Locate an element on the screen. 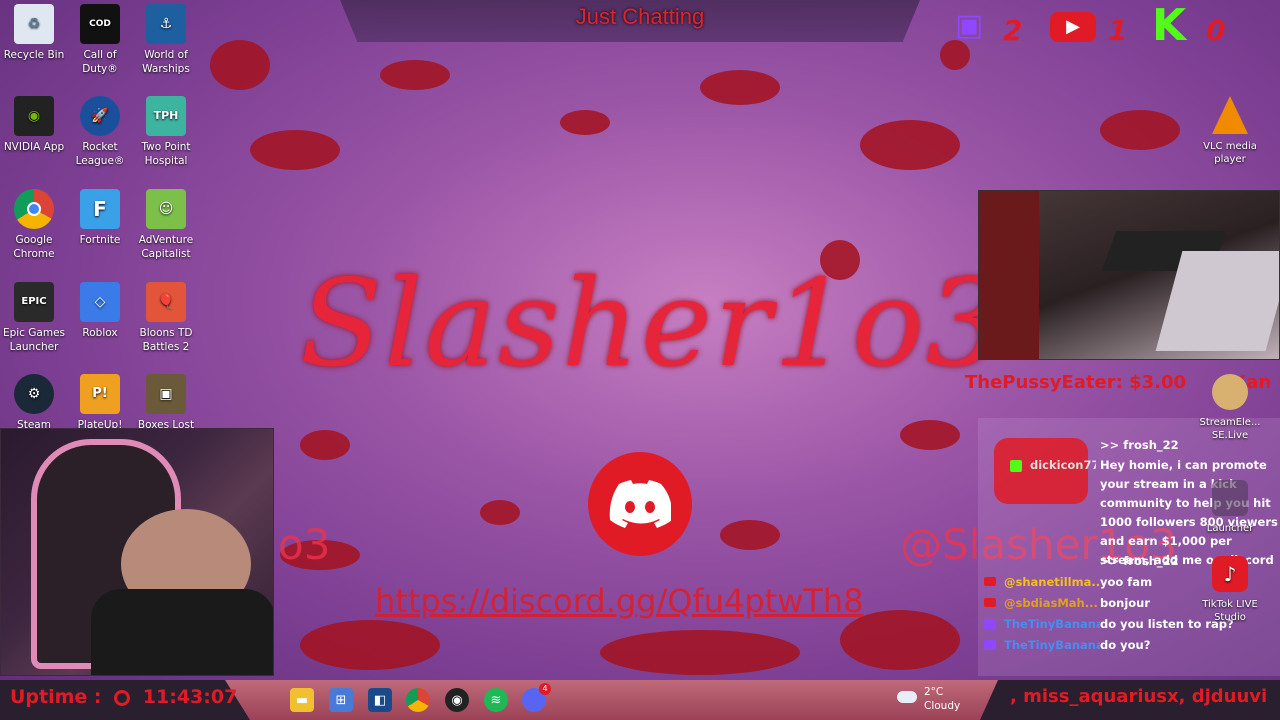 The image size is (1280, 720). desktop-icon-steam: ⚙ Steam is located at coordinates (34, 401).